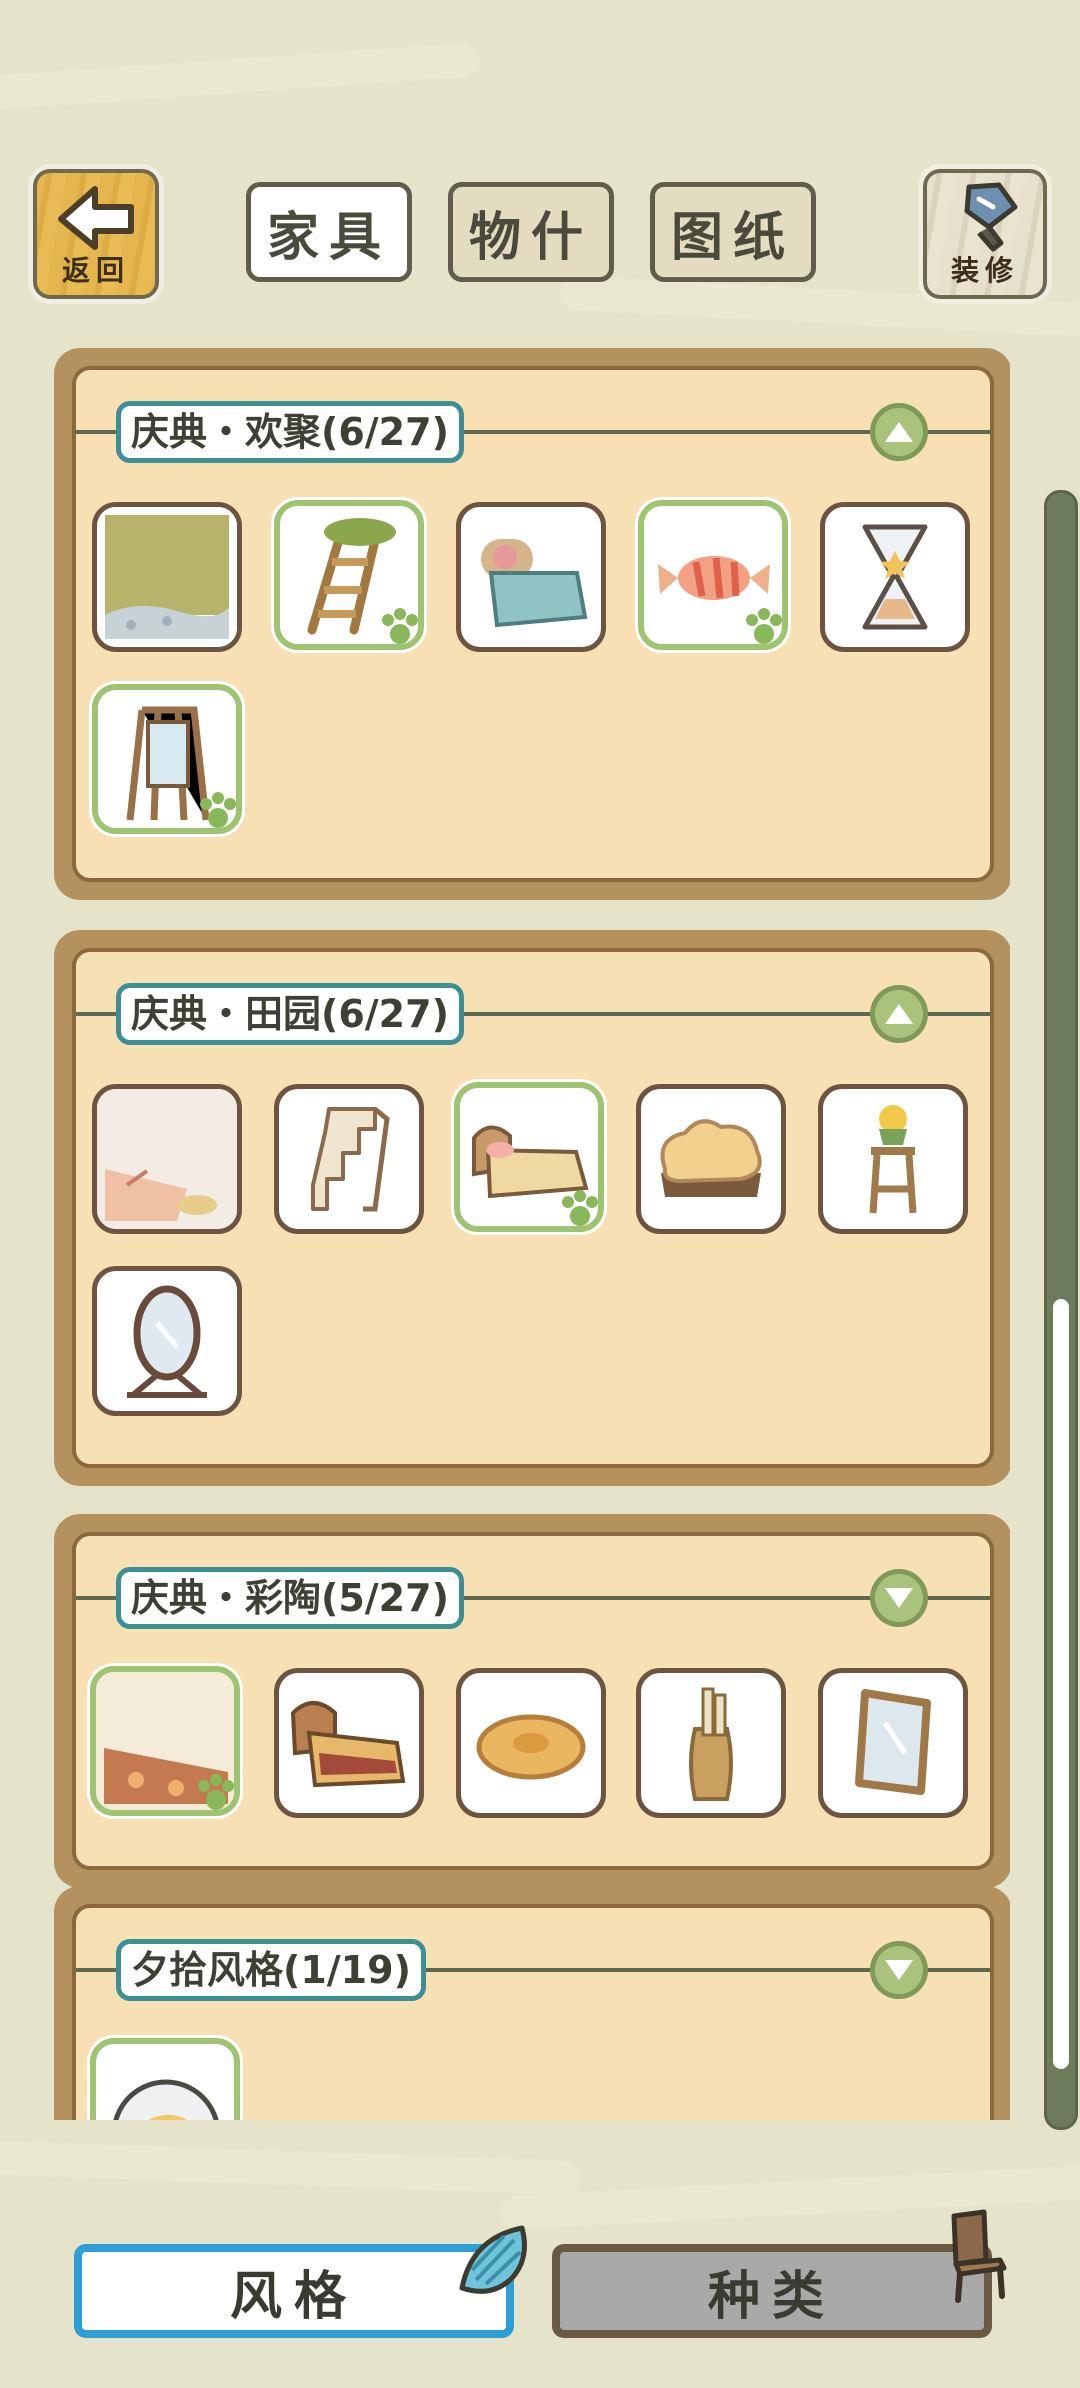  I want to click on tab-blueprints: 图纸, so click(733, 232).